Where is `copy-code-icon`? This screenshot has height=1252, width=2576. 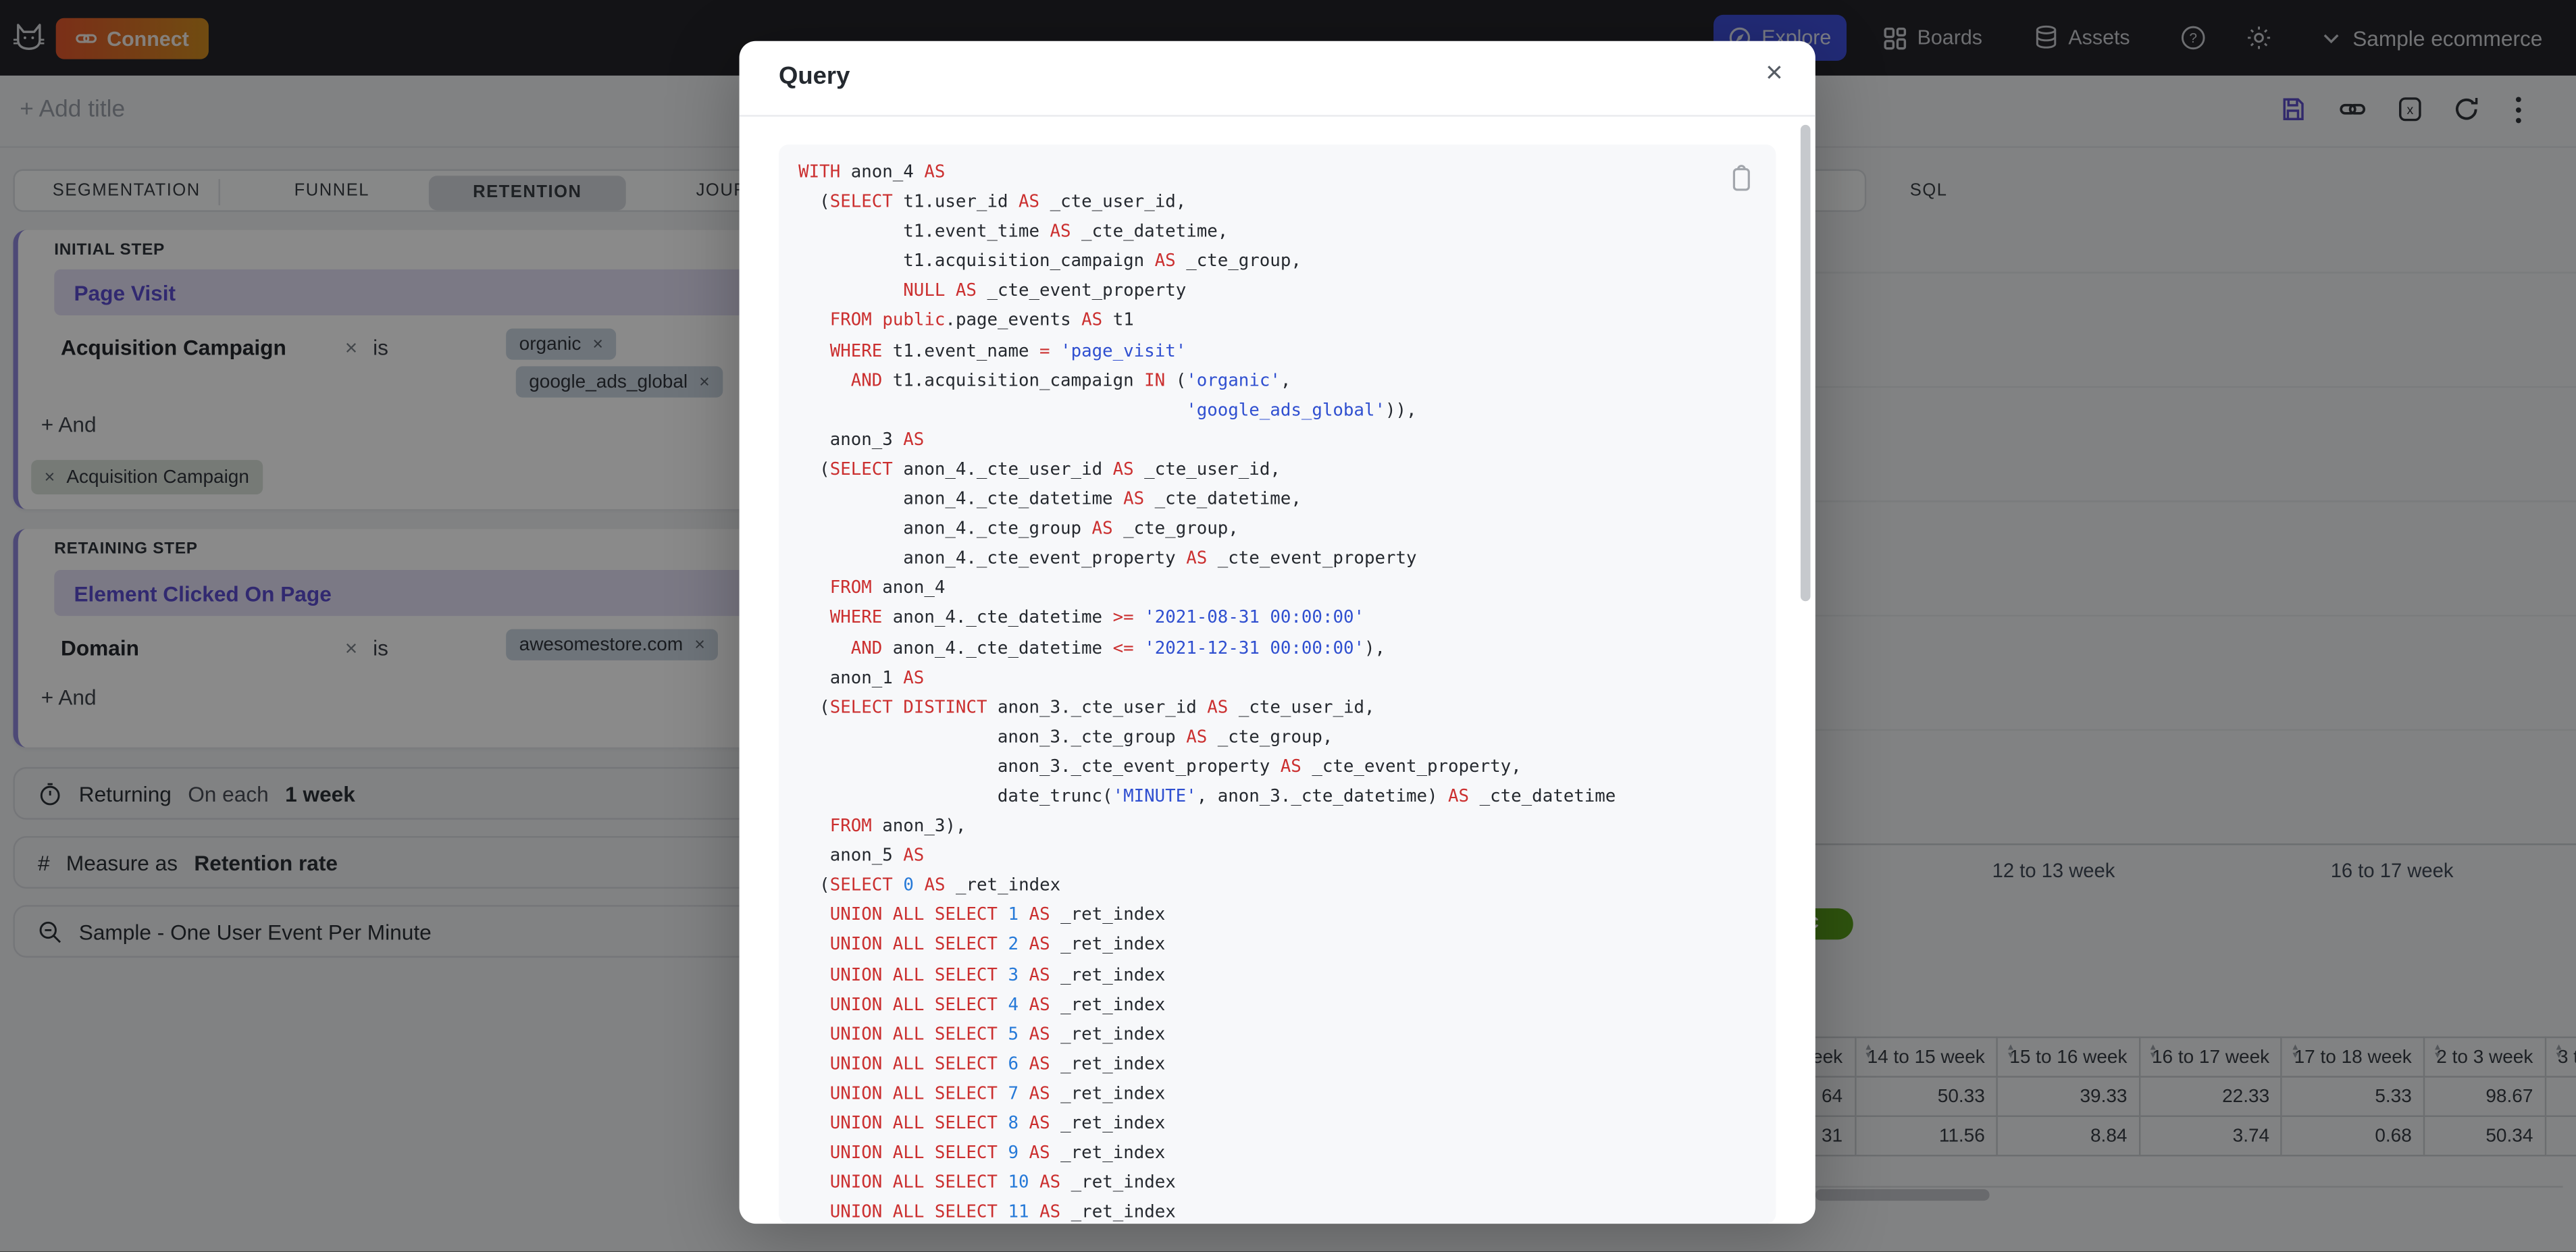
copy-code-icon is located at coordinates (1741, 178).